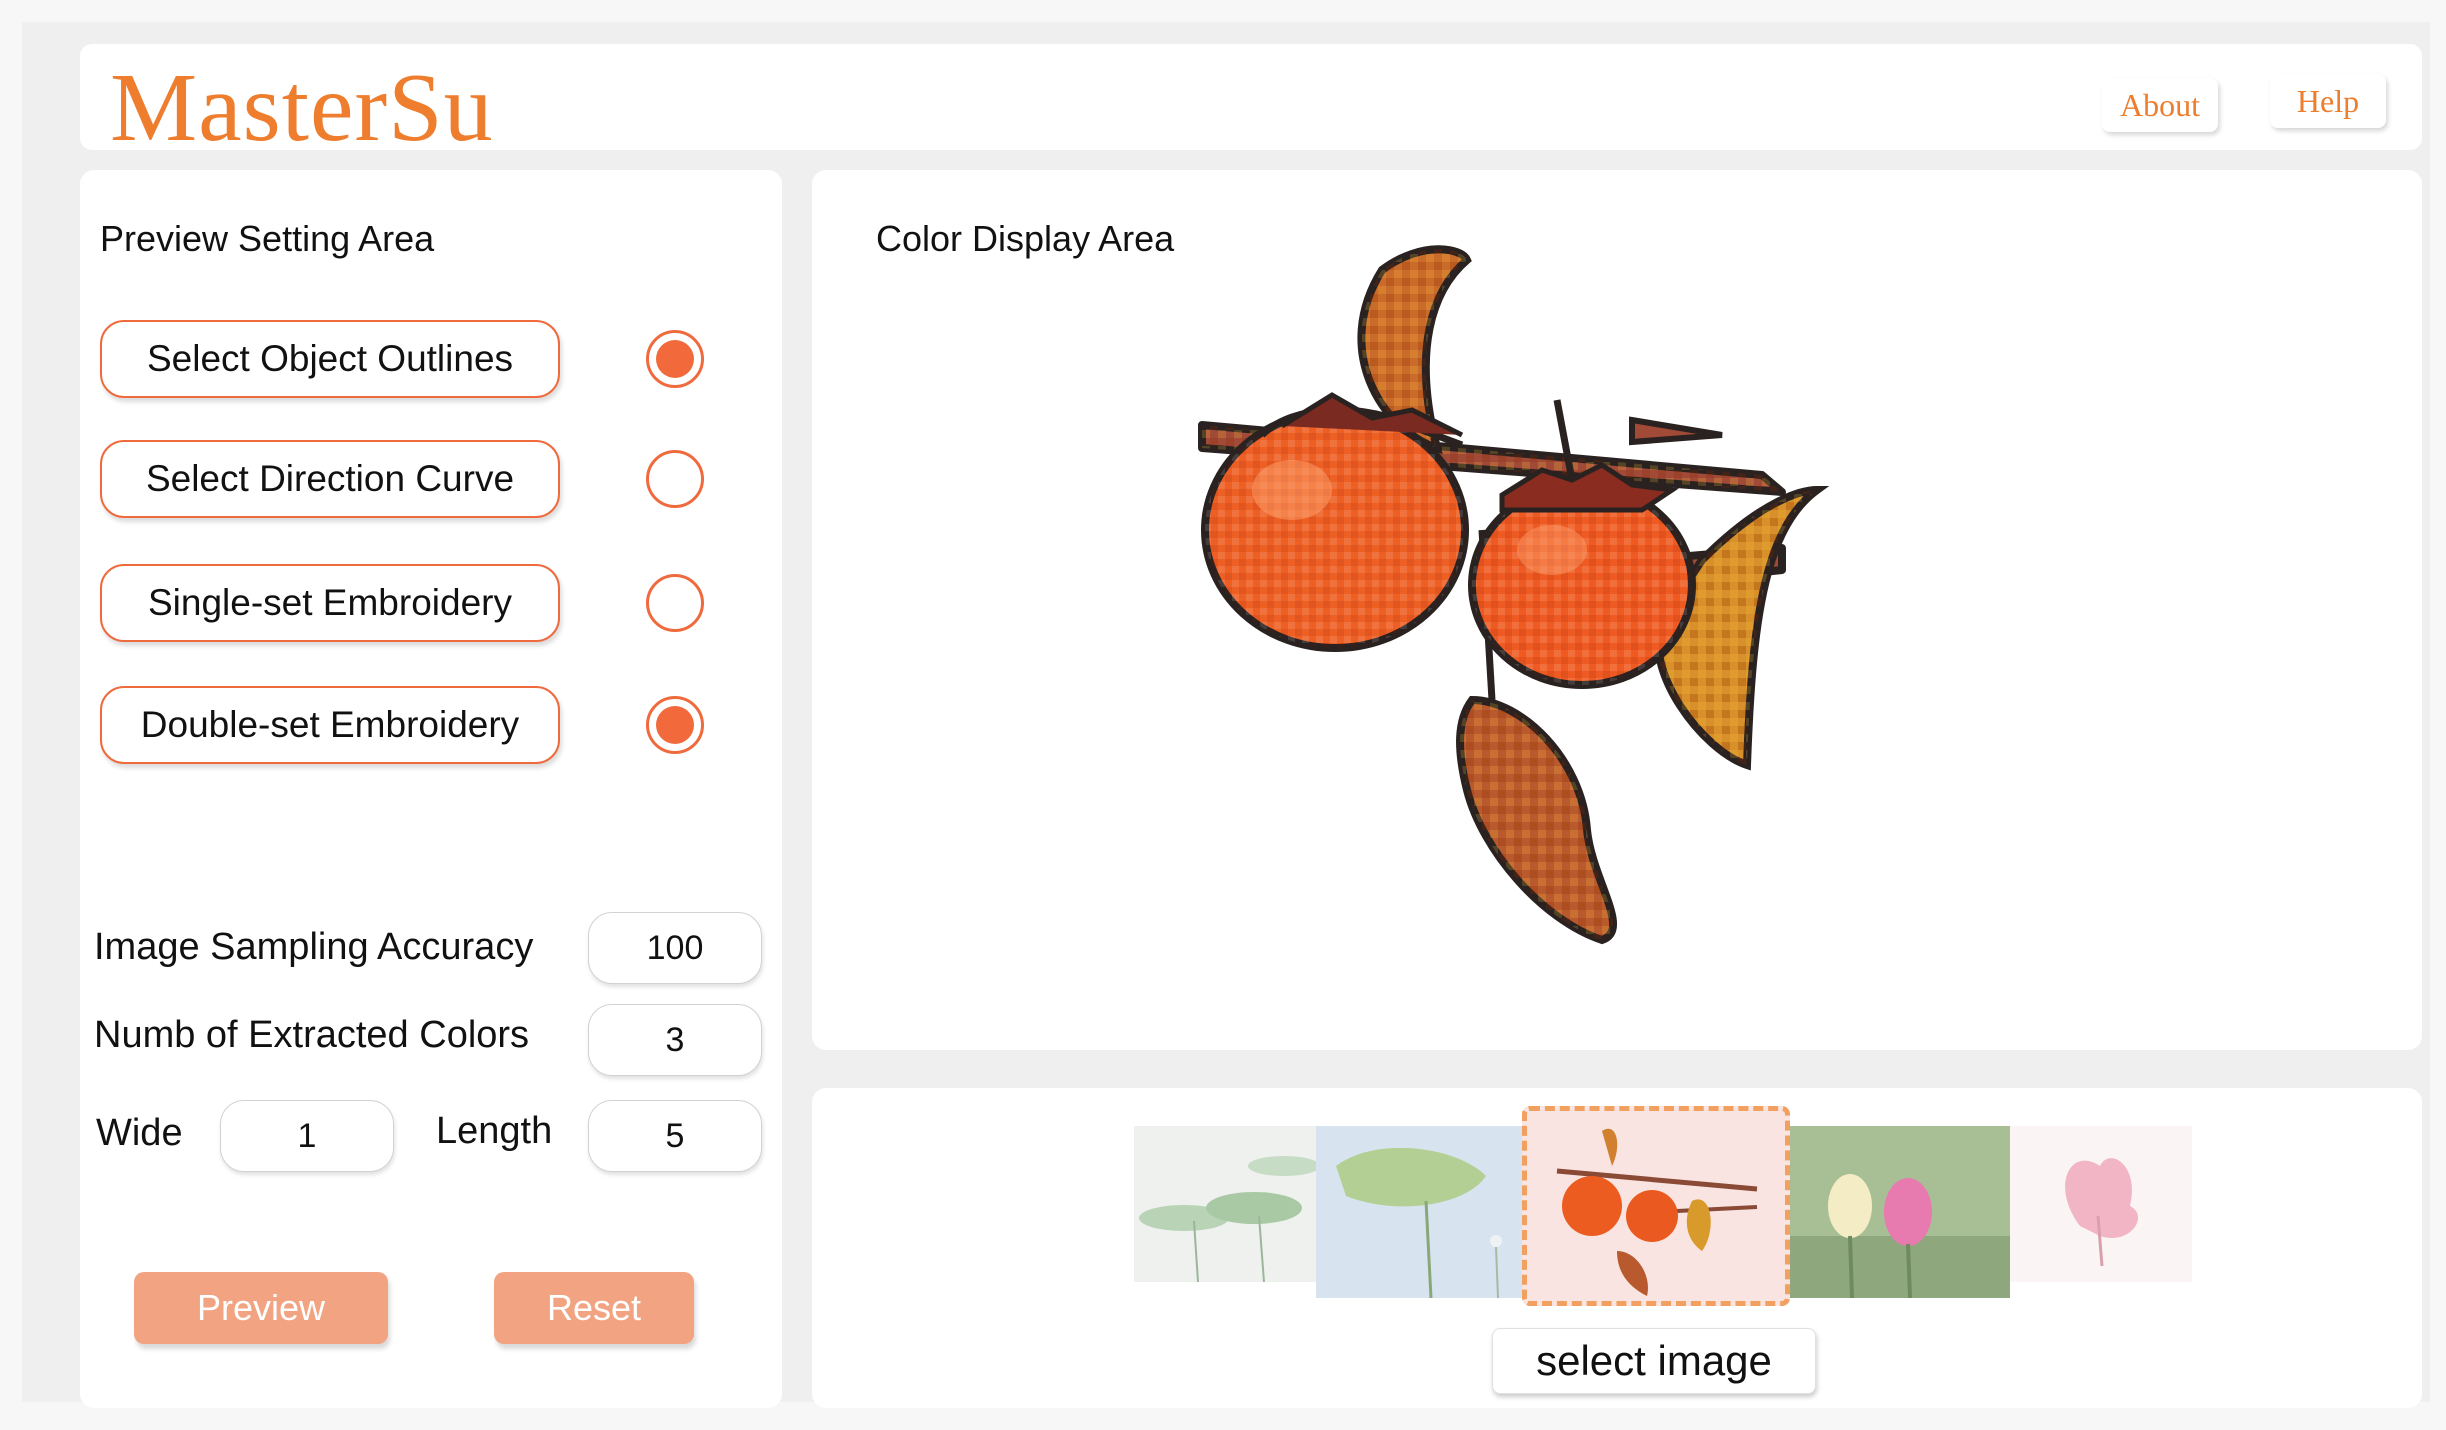 Image resolution: width=2446 pixels, height=1430 pixels. I want to click on help-button: Help, so click(2328, 101).